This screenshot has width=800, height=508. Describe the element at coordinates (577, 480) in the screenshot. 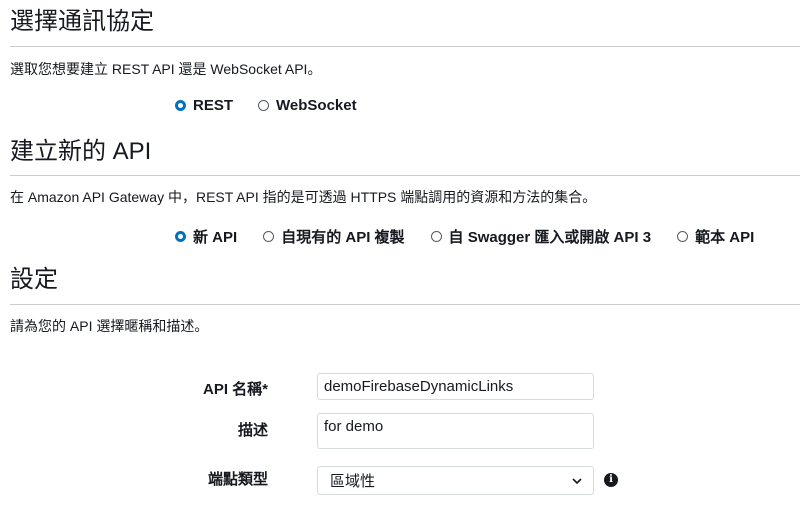

I see `chevron-down-icon` at that location.